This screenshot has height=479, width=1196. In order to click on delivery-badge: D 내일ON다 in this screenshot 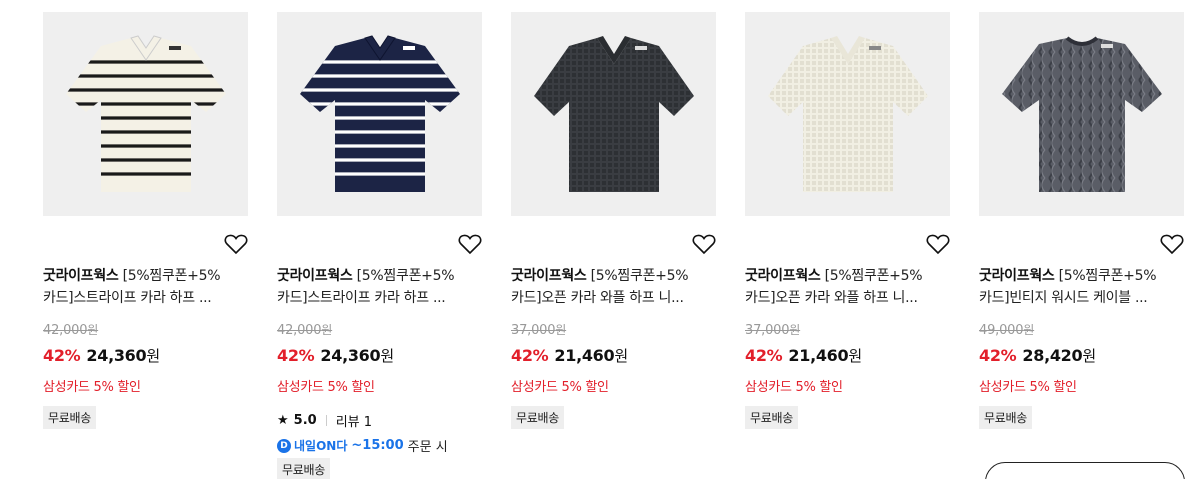, I will do `click(312, 445)`.